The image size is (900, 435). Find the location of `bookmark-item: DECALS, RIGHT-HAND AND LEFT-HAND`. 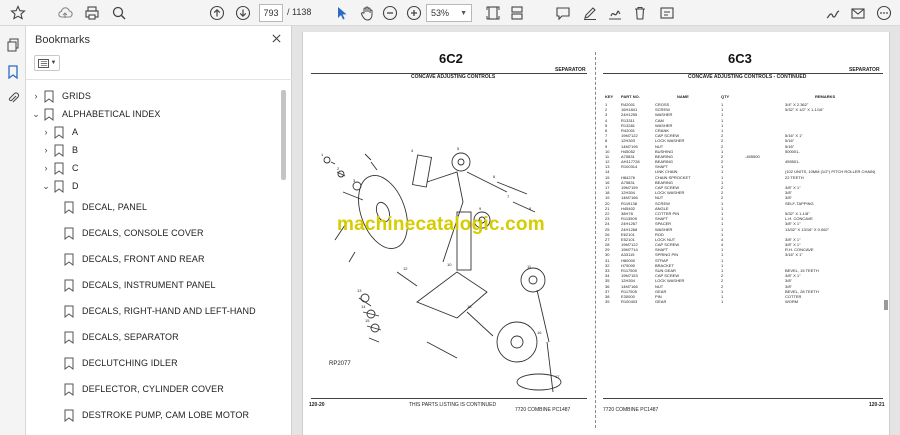

bookmark-item: DECALS, RIGHT-HAND AND LEFT-HAND is located at coordinates (153, 311).